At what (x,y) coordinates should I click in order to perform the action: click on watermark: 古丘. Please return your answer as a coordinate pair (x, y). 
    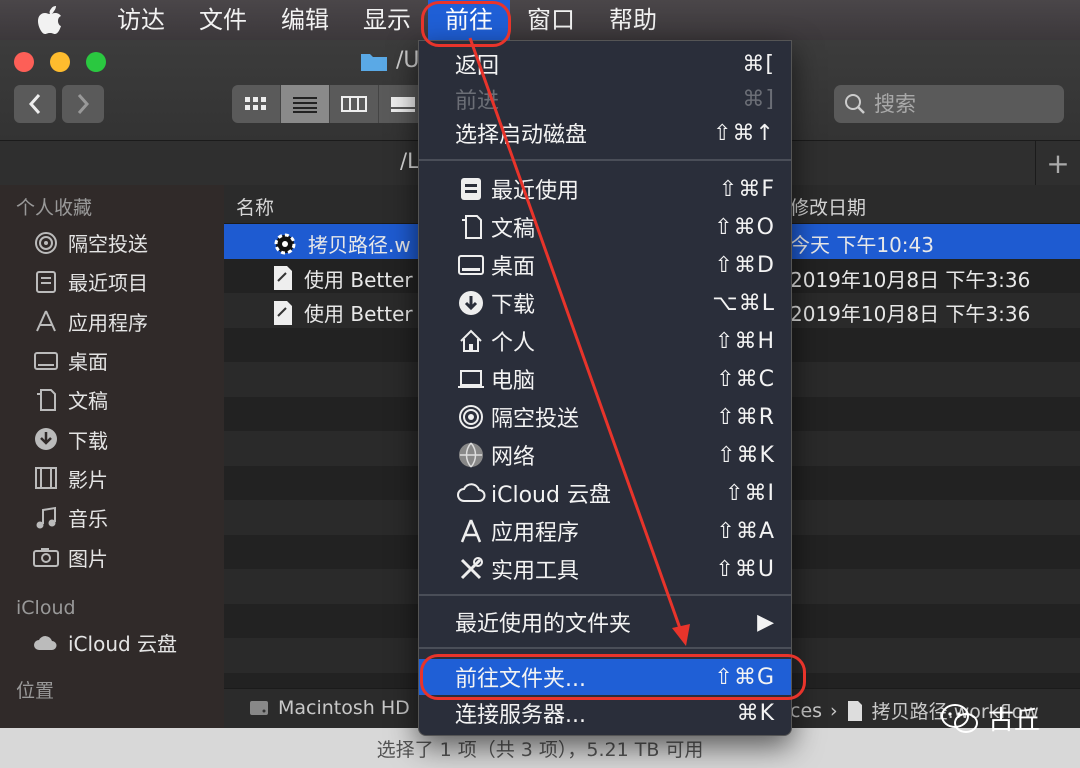
    Looking at the image, I should click on (990, 718).